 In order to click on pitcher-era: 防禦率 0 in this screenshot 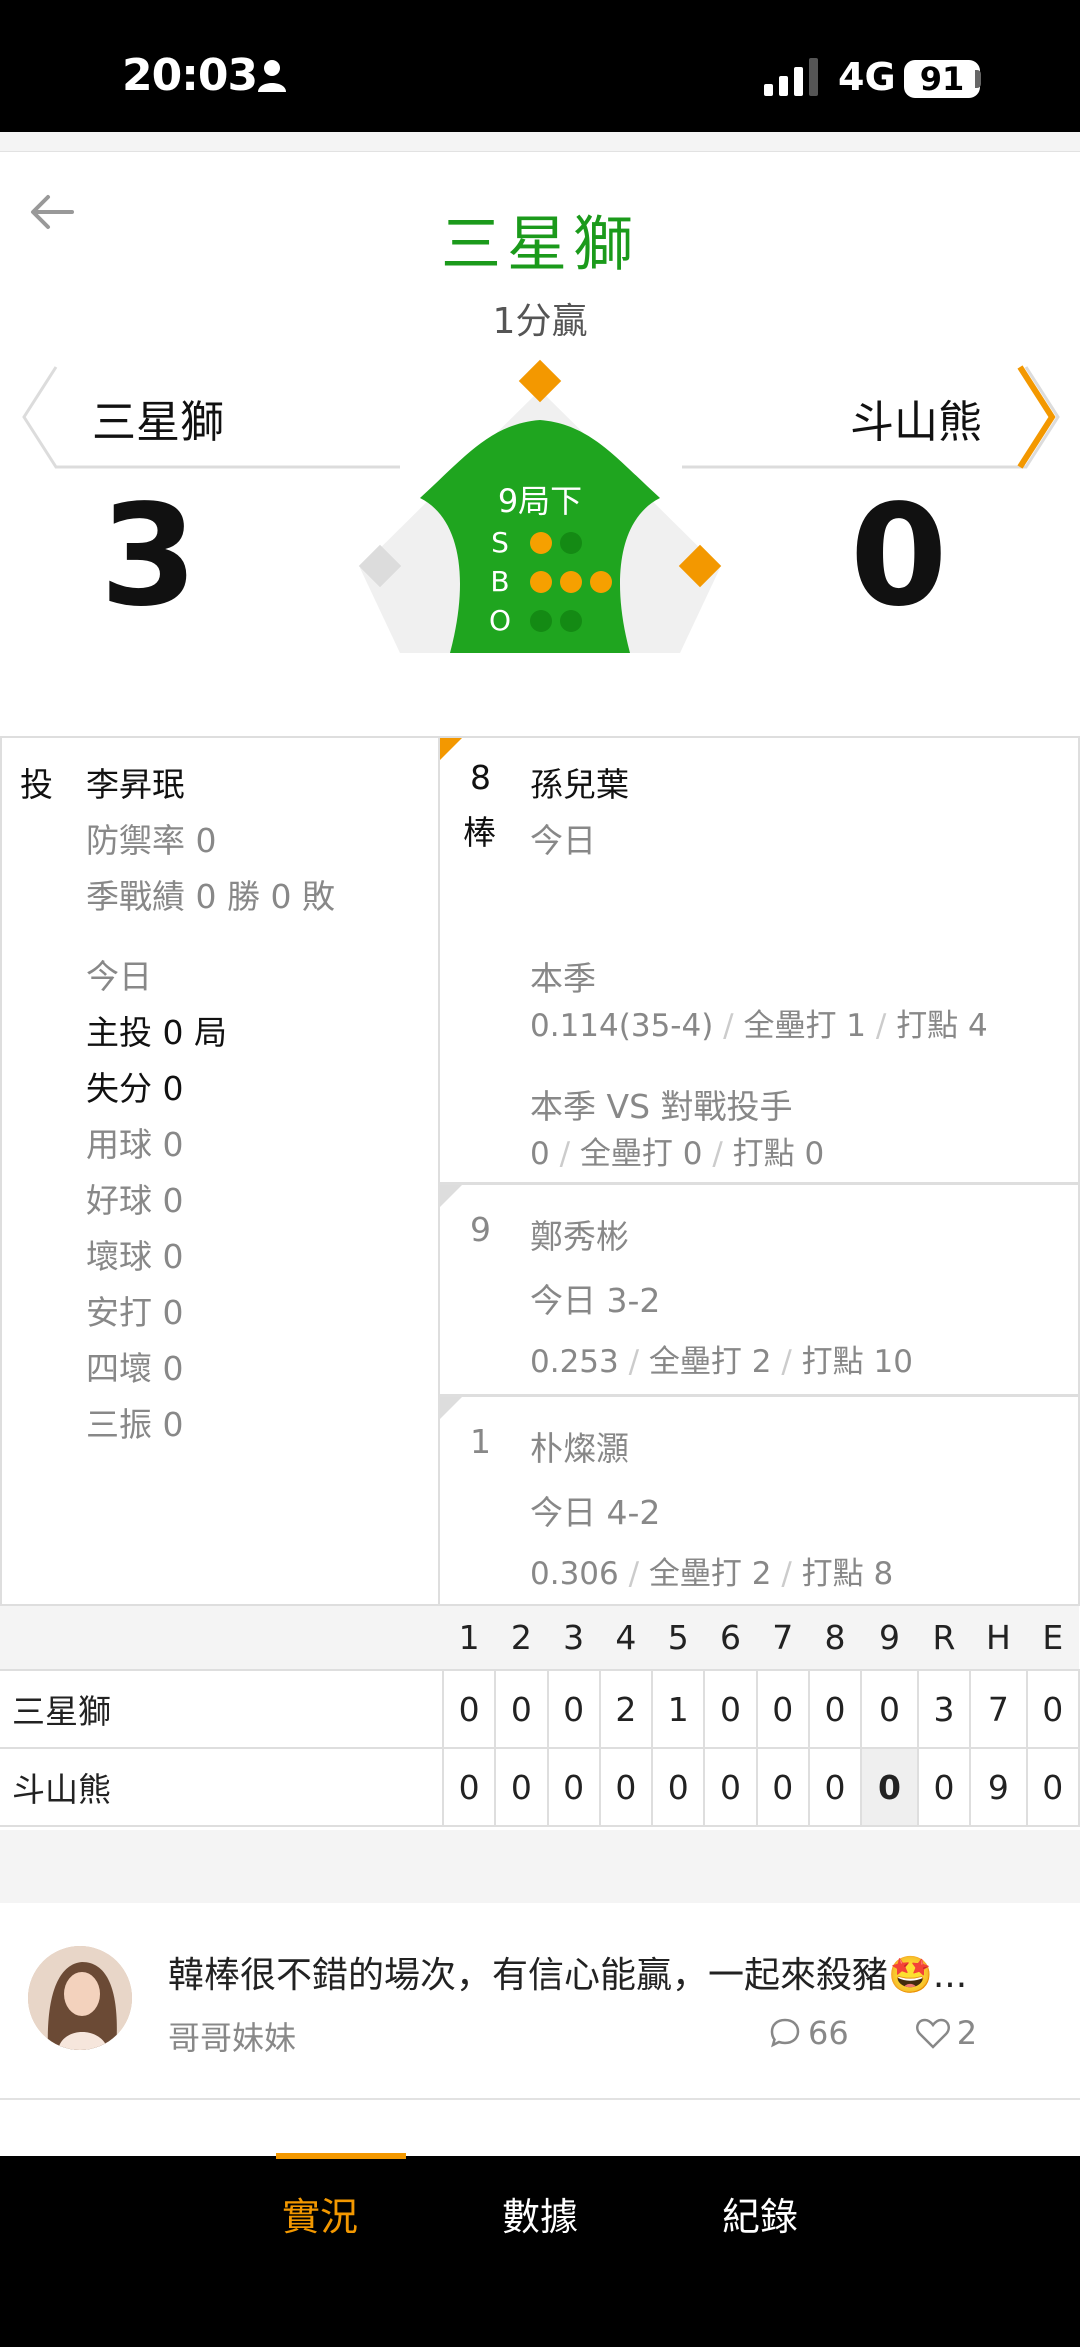, I will do `click(151, 840)`.